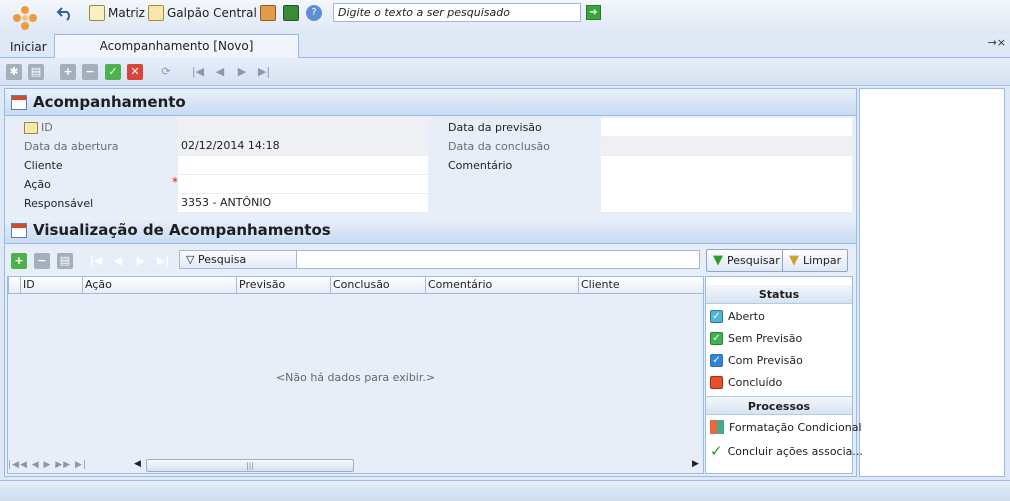 The width and height of the screenshot is (1010, 501). Describe the element at coordinates (795, 427) in the screenshot. I see `process-label: Formatação Condicional` at that location.